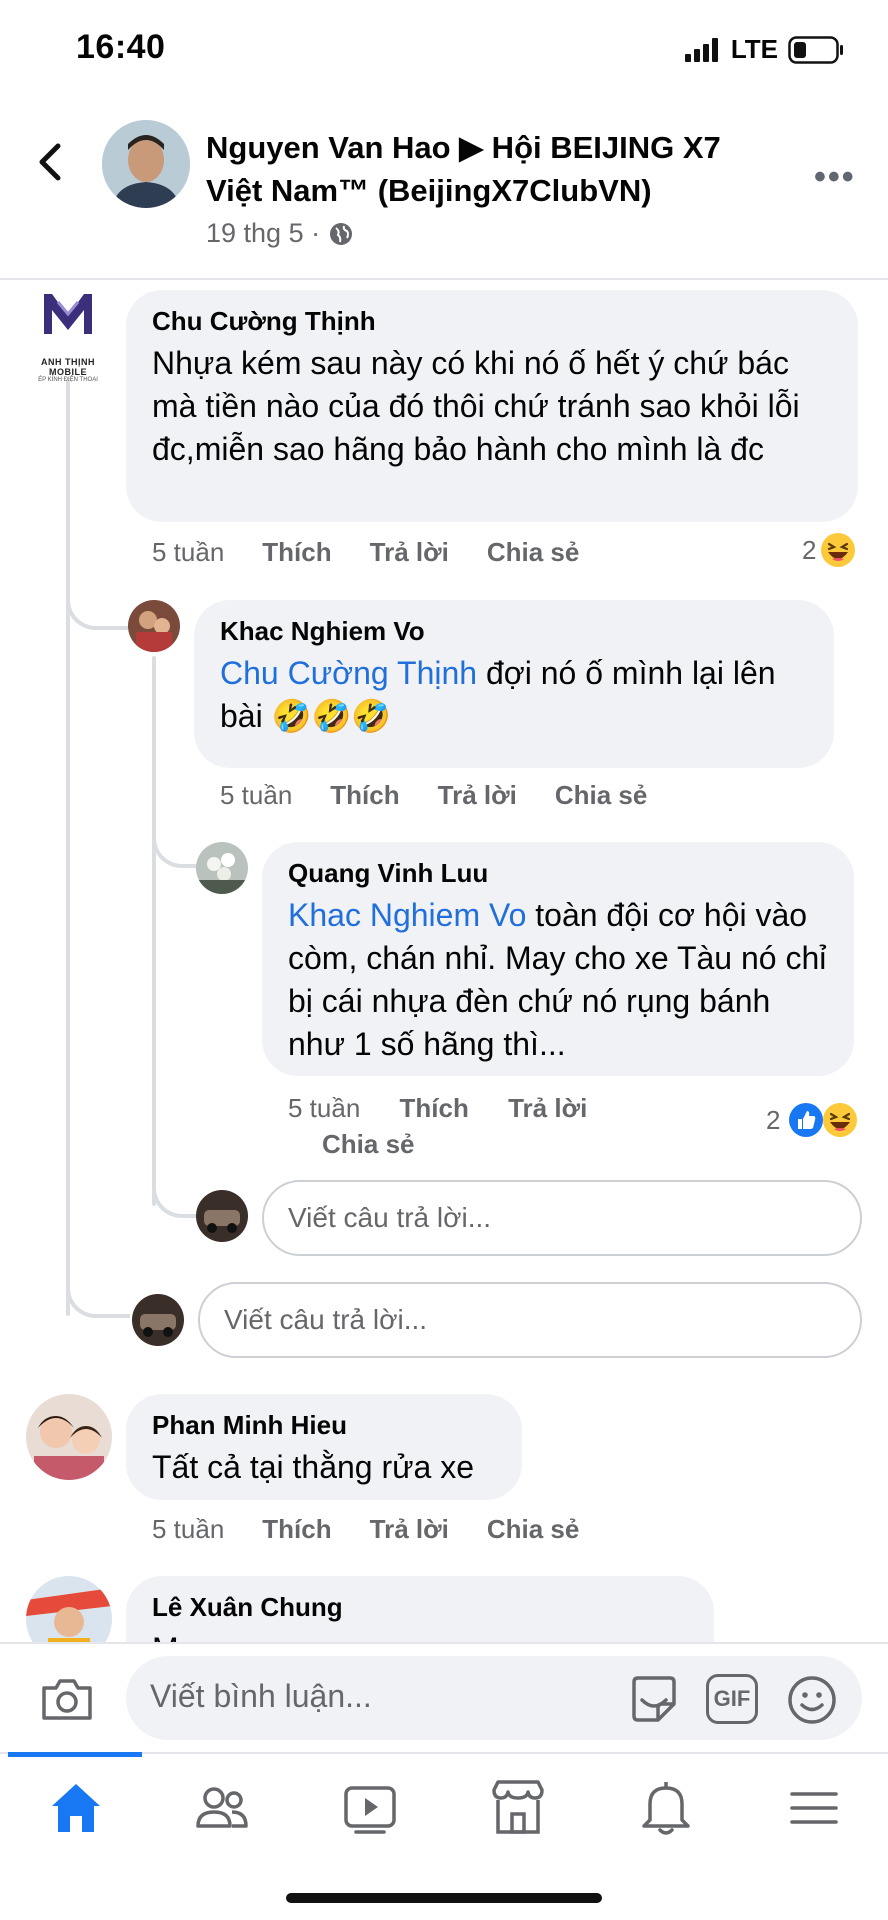  What do you see at coordinates (754, 49) in the screenshot?
I see `network-label: LTE` at bounding box center [754, 49].